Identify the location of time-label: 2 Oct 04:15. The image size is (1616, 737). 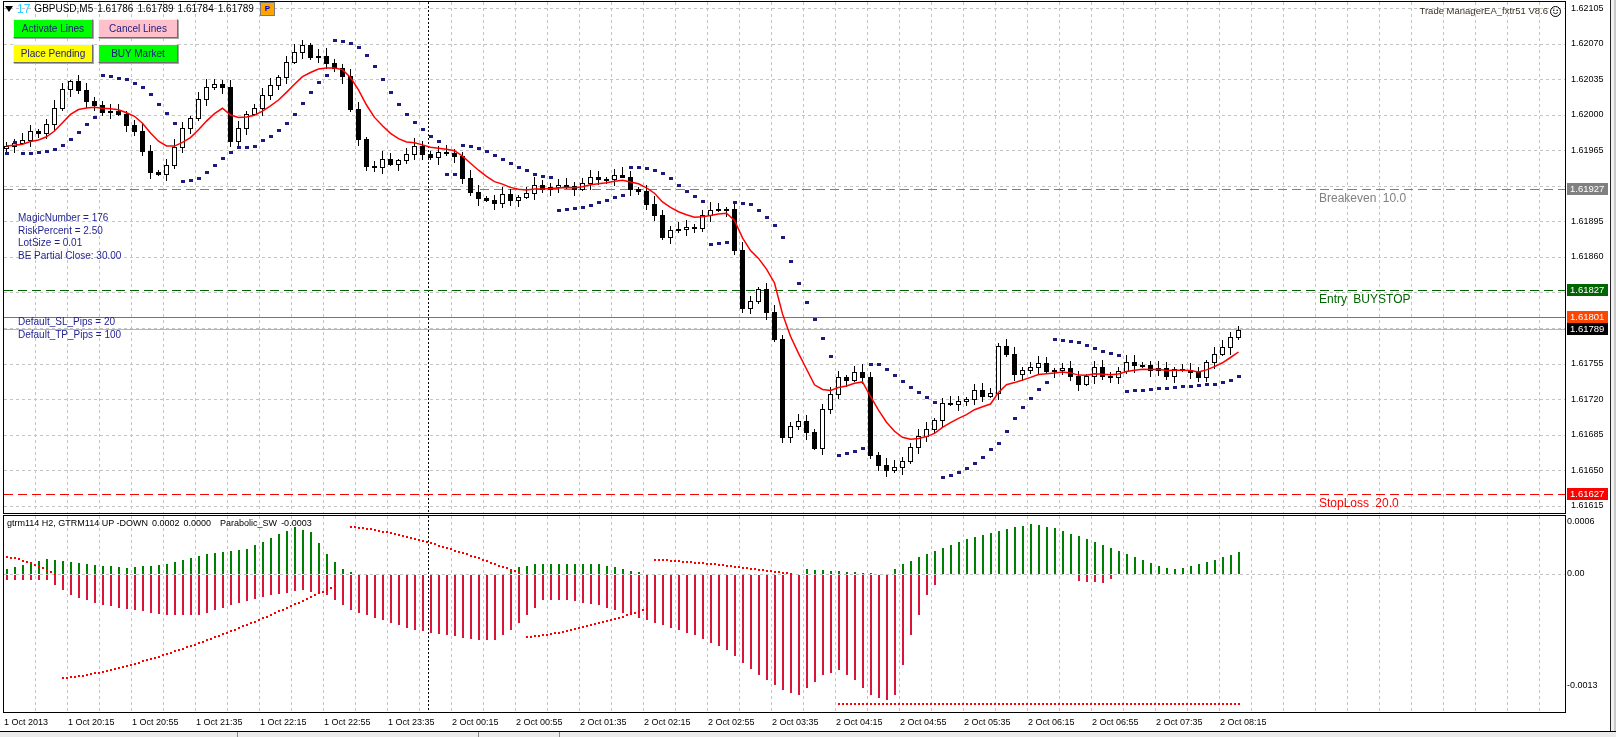
(859, 722).